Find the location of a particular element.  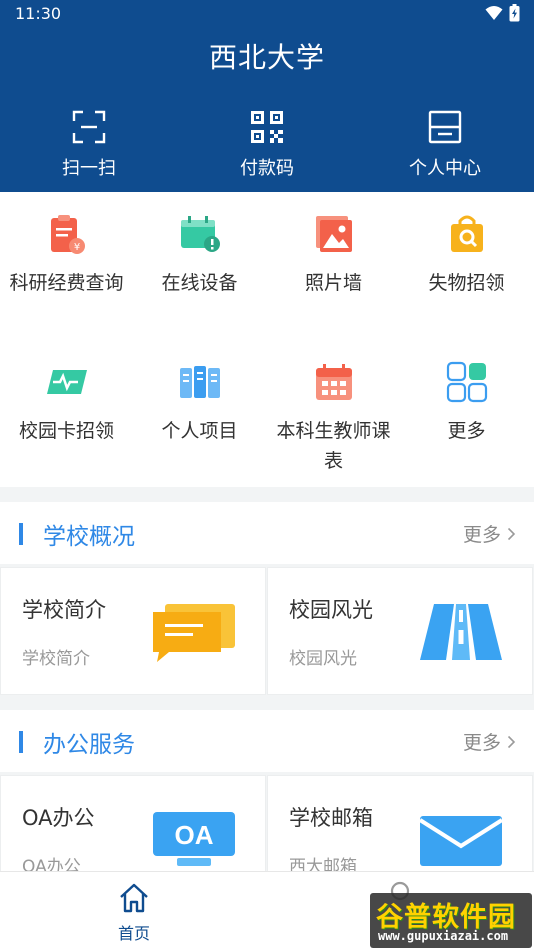

grid-label: 更多 is located at coordinates (466, 431).